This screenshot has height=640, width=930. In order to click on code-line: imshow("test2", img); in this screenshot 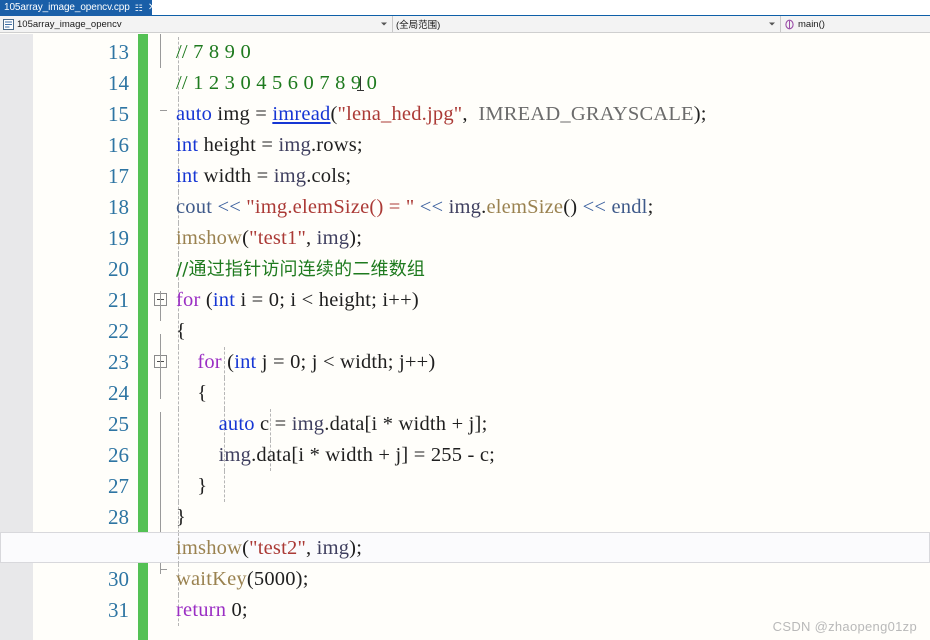, I will do `click(269, 548)`.